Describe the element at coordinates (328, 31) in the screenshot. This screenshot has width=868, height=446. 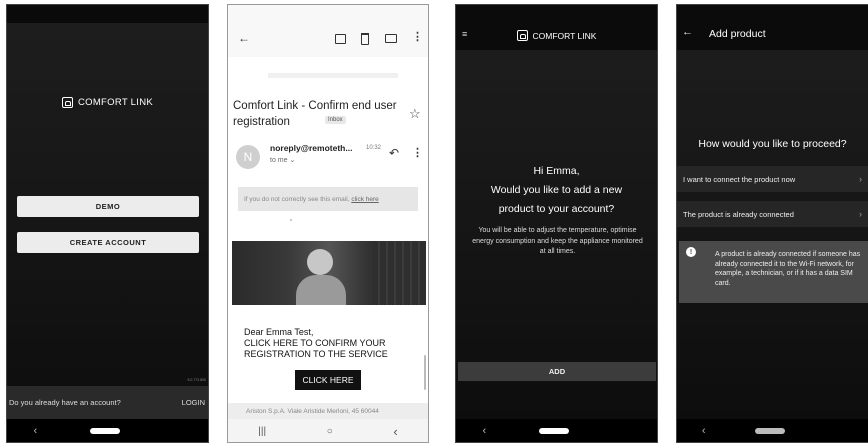
I see `email-toolbar: ← ⋮` at that location.